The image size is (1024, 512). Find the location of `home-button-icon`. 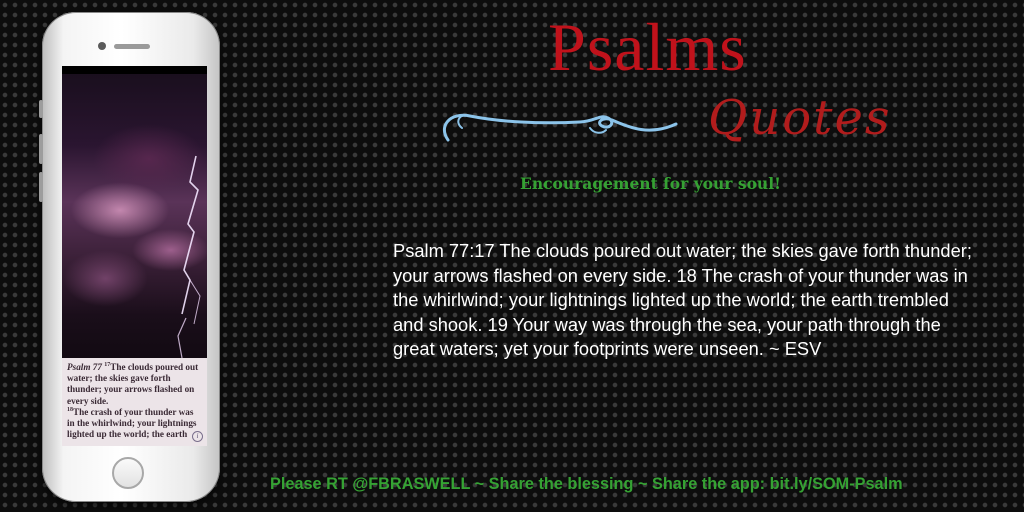

home-button-icon is located at coordinates (128, 473).